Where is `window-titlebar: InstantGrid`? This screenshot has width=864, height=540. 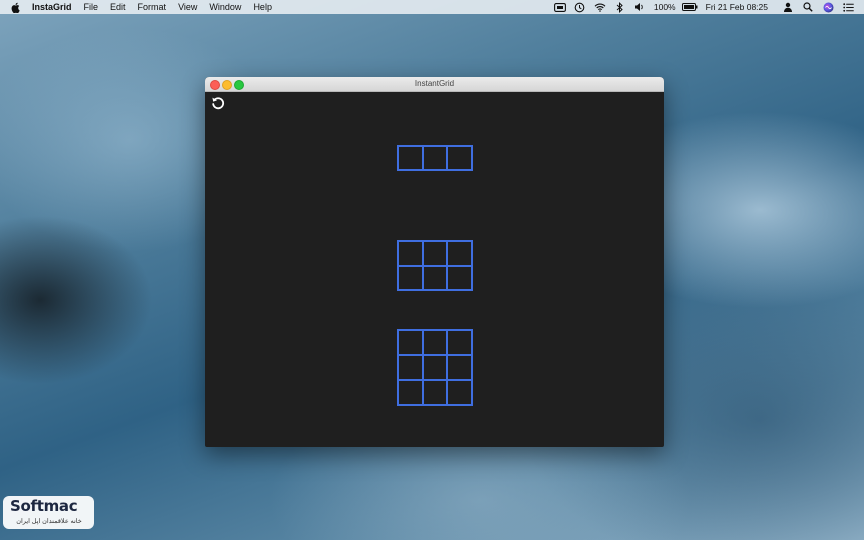
window-titlebar: InstantGrid is located at coordinates (434, 84).